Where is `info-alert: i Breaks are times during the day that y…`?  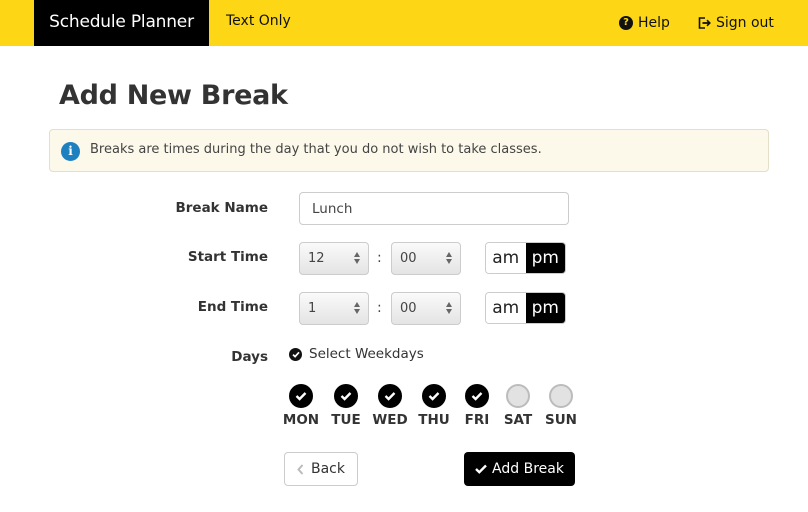
info-alert: i Breaks are times during the day that y… is located at coordinates (409, 150).